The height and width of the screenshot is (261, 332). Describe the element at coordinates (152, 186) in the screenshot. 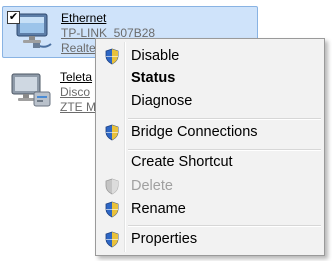

I see `menu-item-label: Delete` at that location.